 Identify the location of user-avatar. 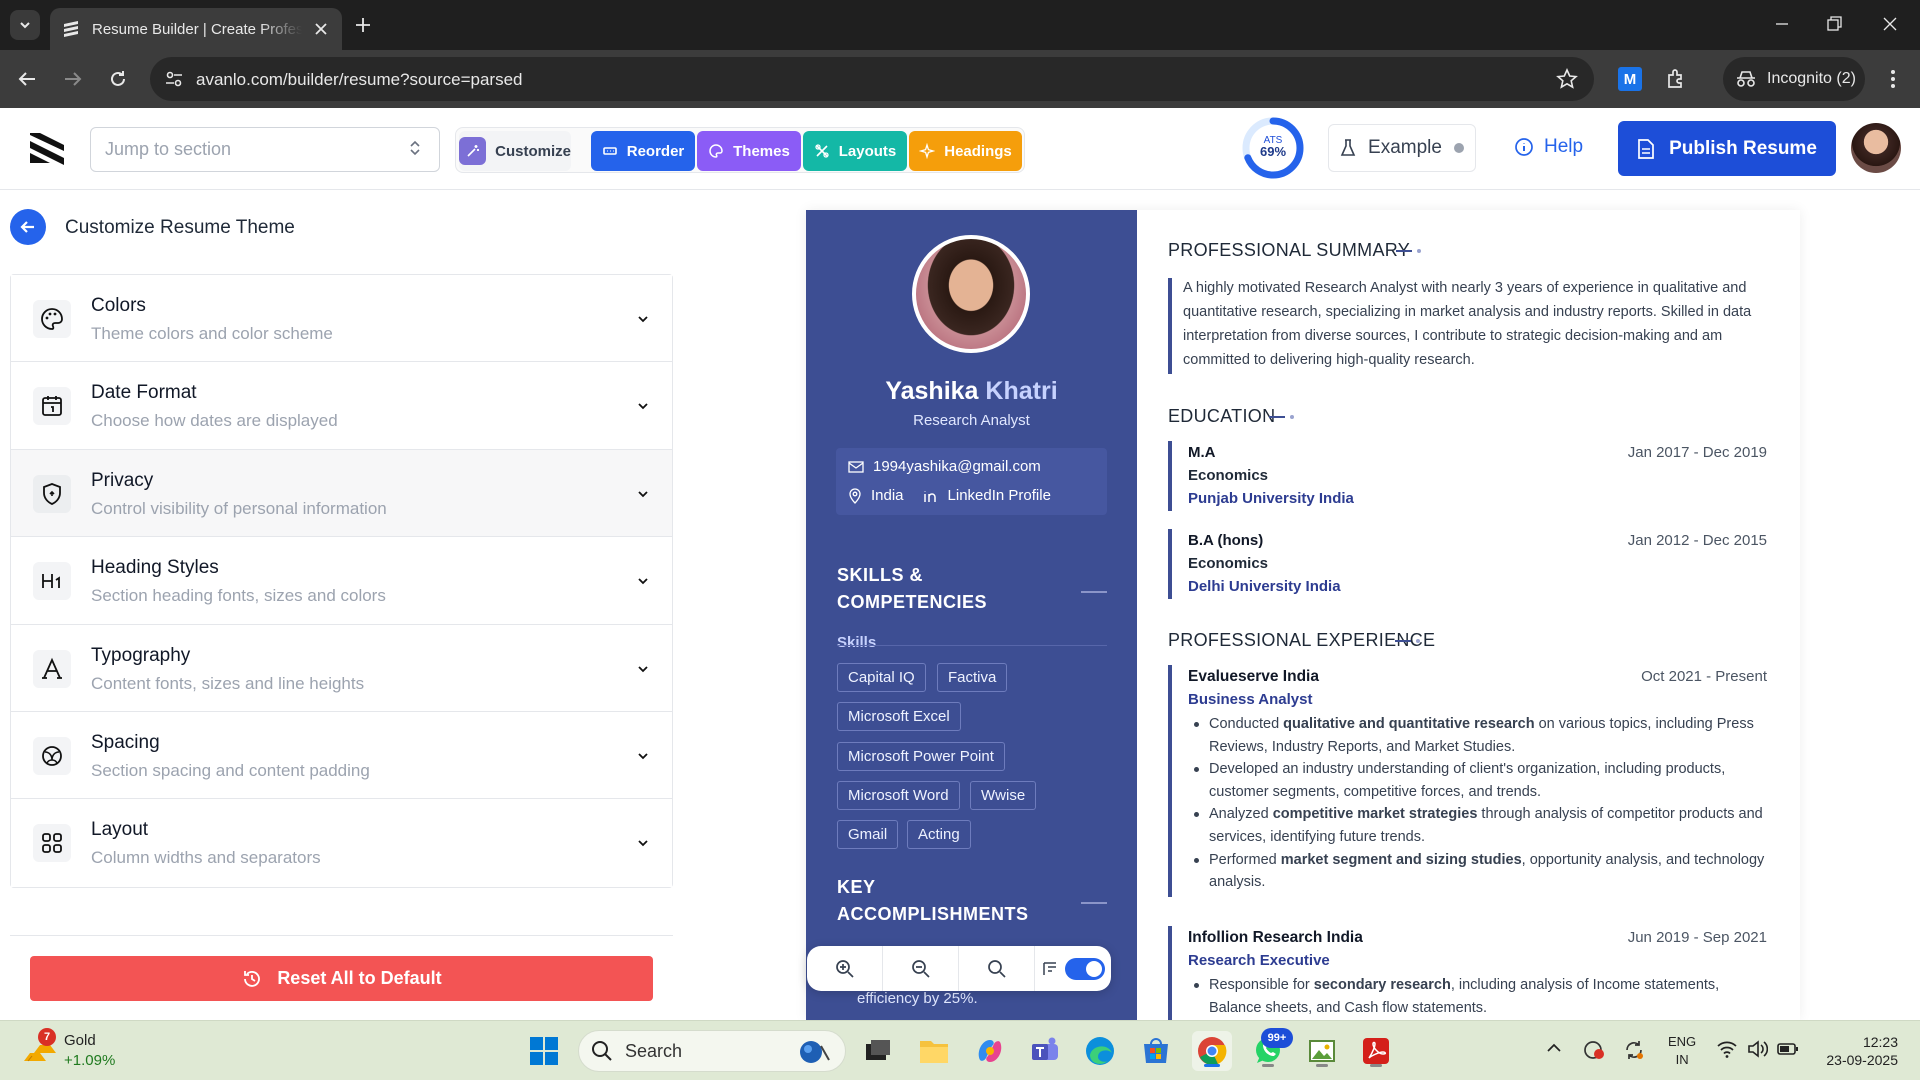
(1876, 148).